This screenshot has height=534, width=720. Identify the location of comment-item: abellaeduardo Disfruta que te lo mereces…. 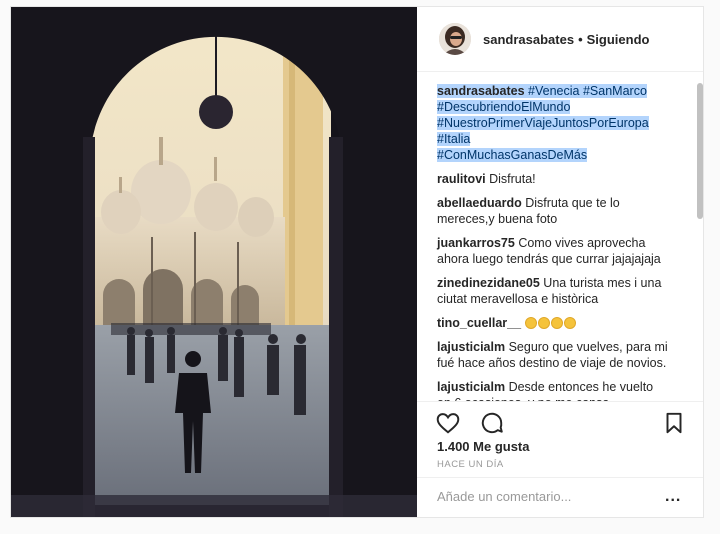
(543, 211).